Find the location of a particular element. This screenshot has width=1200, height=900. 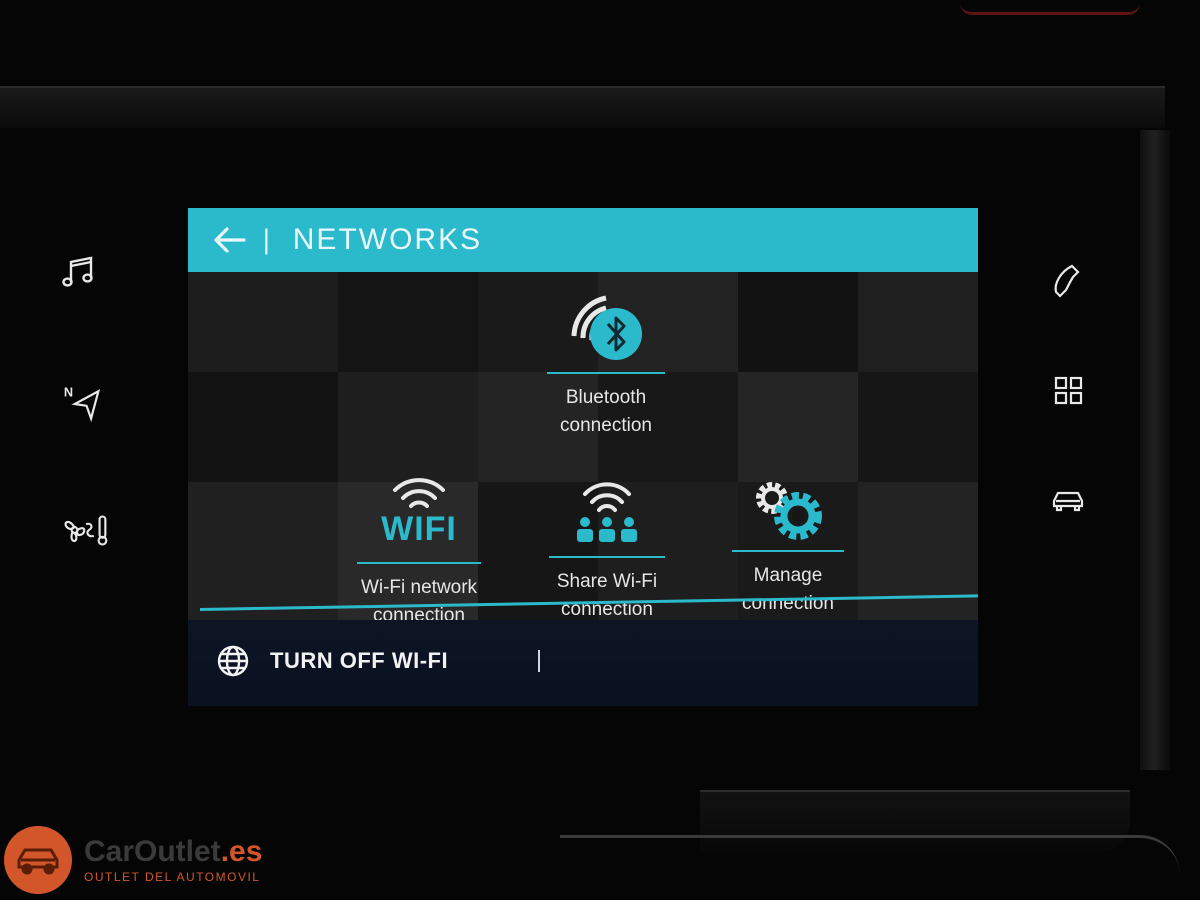

vehicle-button is located at coordinates (1068, 500).